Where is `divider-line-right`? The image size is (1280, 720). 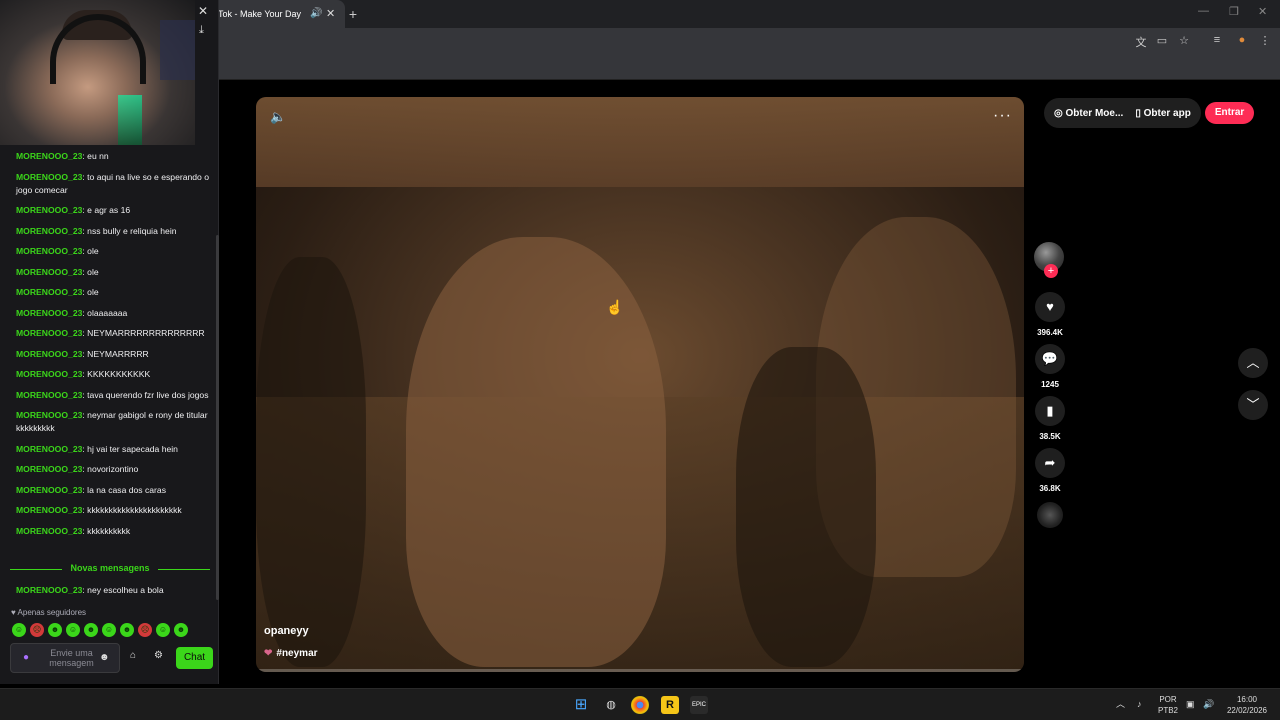 divider-line-right is located at coordinates (184, 569).